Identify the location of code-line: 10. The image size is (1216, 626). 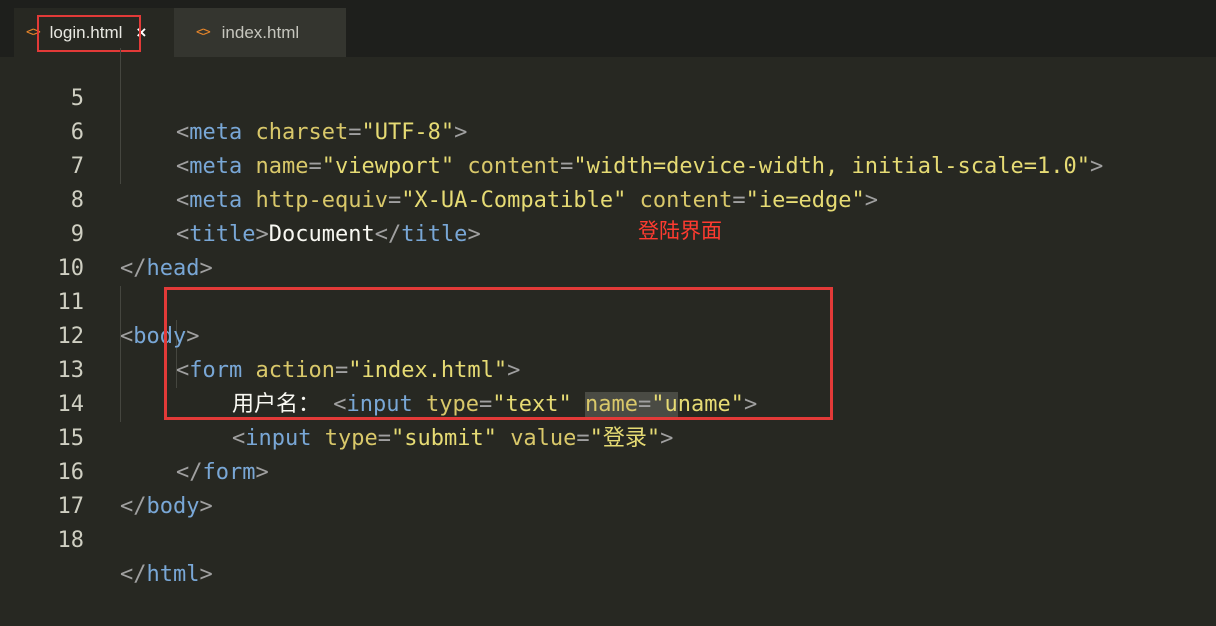
(608, 249).